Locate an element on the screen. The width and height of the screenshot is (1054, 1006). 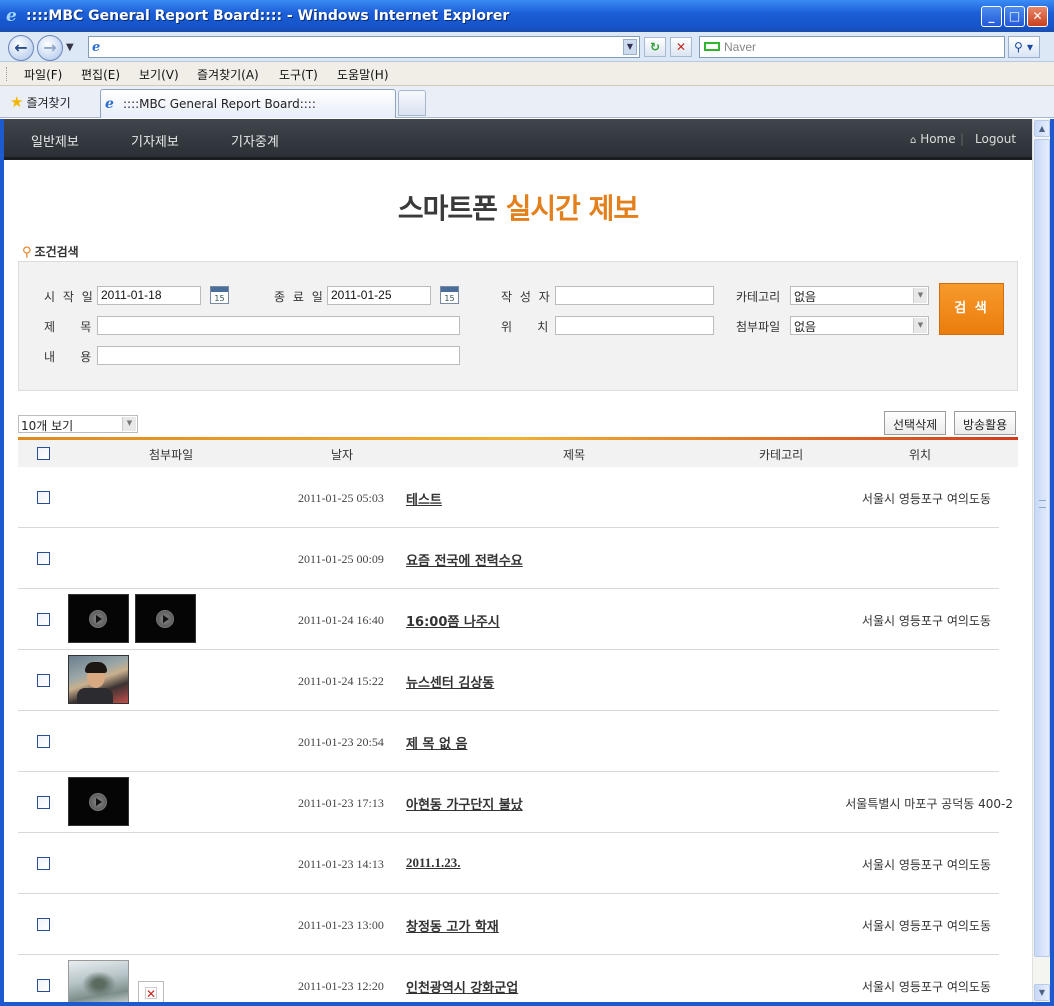
location-label: 위 치 is located at coordinates (526, 327).